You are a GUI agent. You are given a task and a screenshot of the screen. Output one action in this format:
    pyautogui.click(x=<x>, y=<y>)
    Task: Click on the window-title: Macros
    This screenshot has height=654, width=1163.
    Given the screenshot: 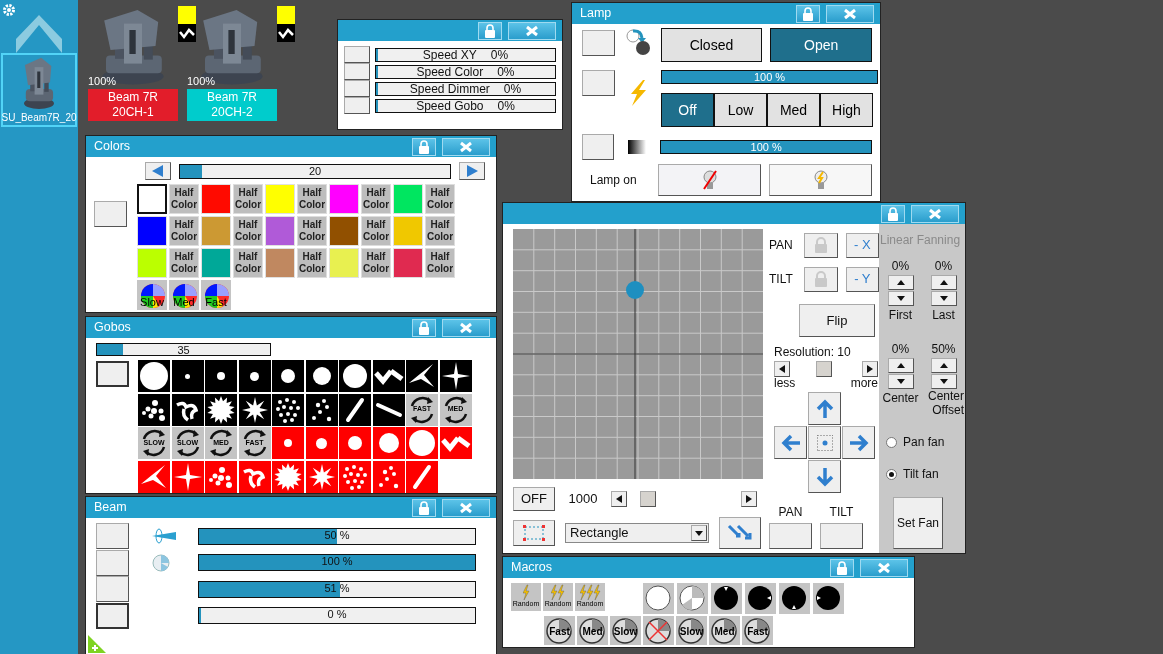 What is the action you would take?
    pyautogui.click(x=531, y=568)
    